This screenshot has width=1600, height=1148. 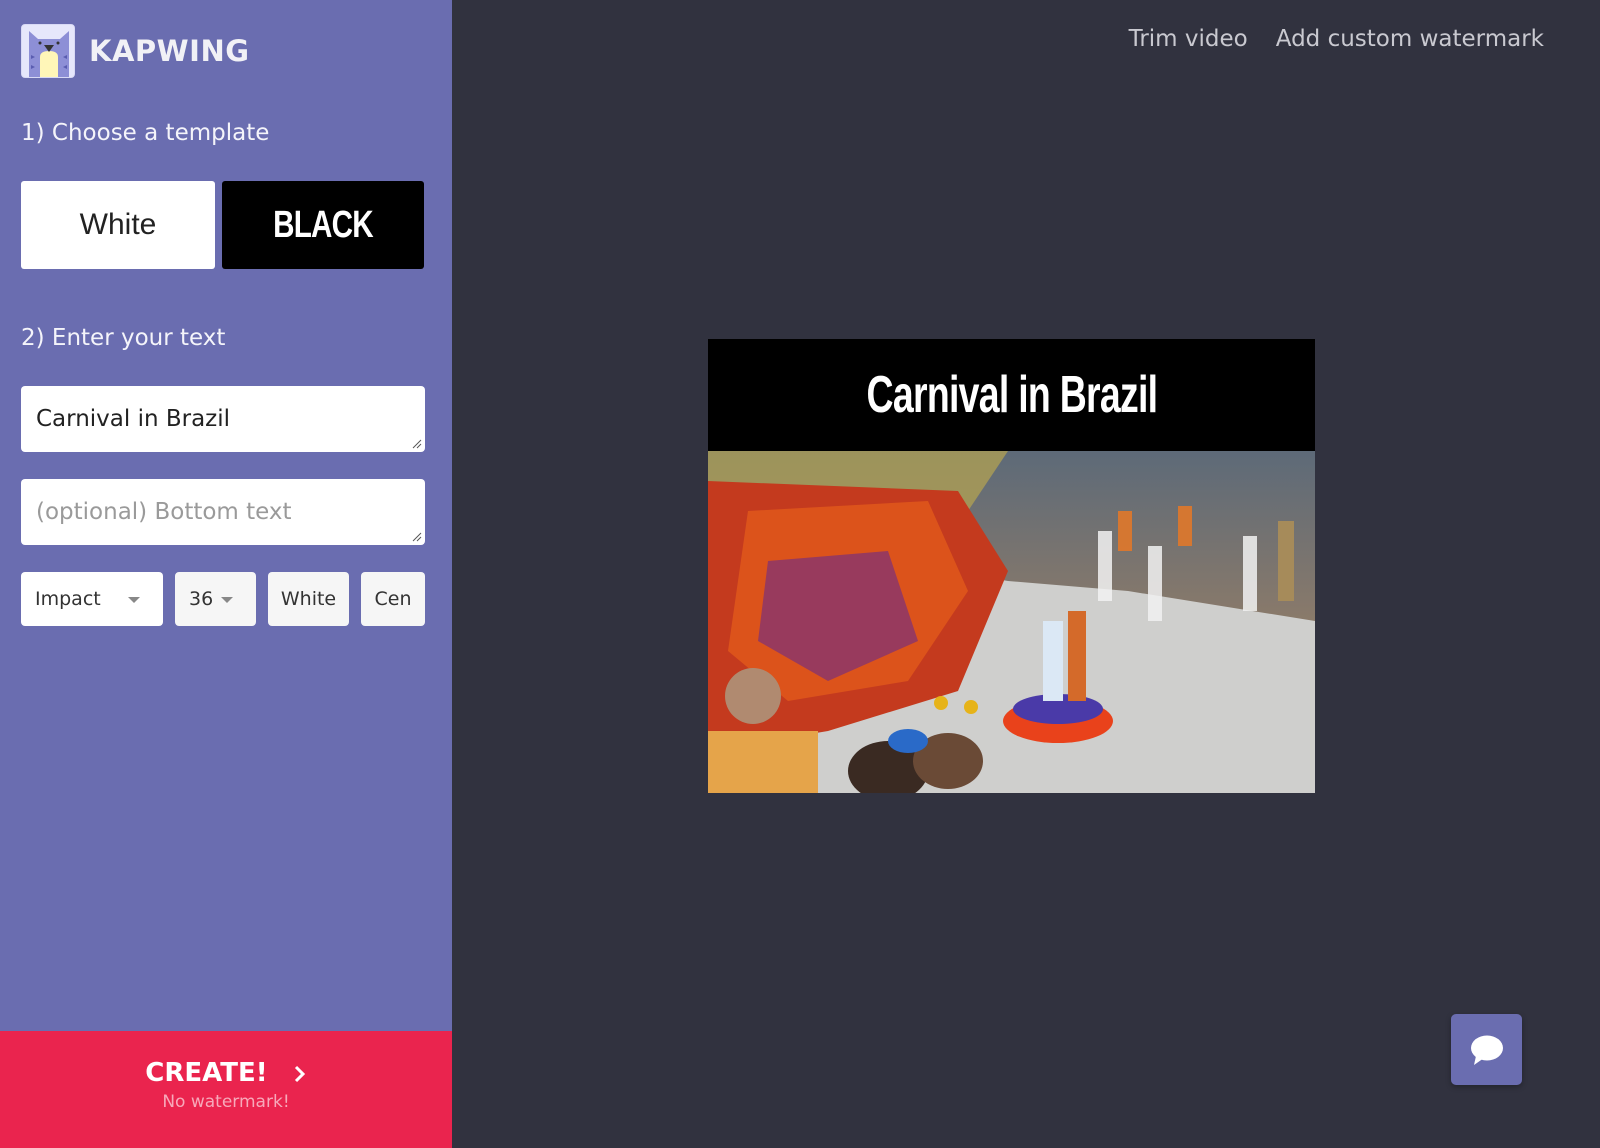 I want to click on brand: KAPWING, so click(x=135, y=51).